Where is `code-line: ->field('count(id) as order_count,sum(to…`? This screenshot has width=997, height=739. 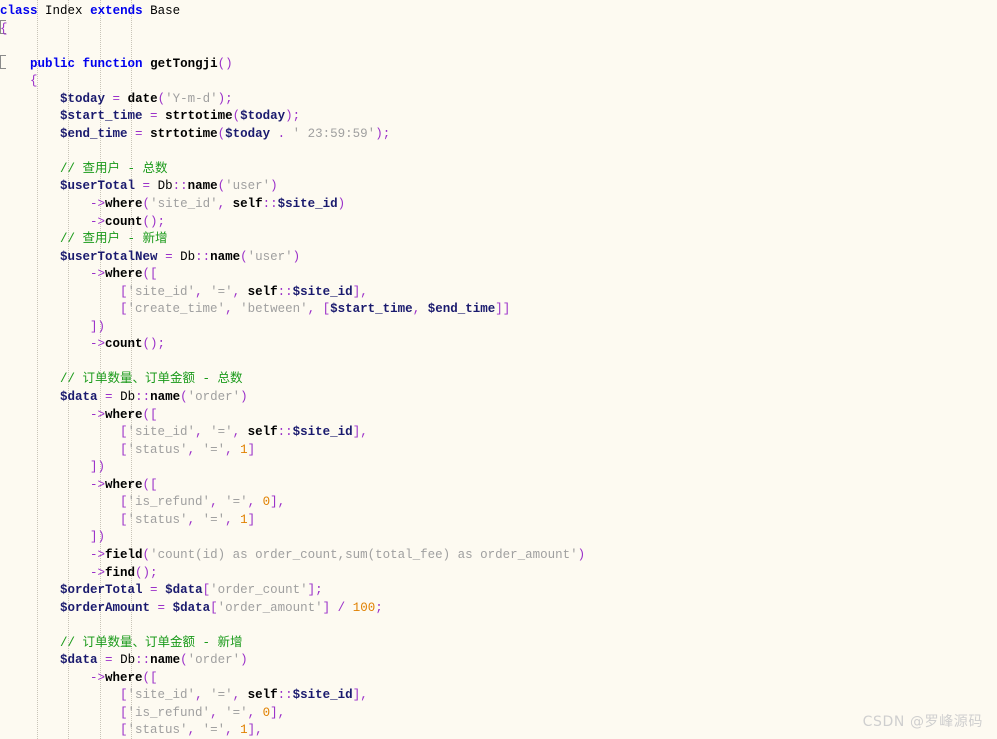
code-line: ->field('count(id) as order_count,sum(to… is located at coordinates (498, 556).